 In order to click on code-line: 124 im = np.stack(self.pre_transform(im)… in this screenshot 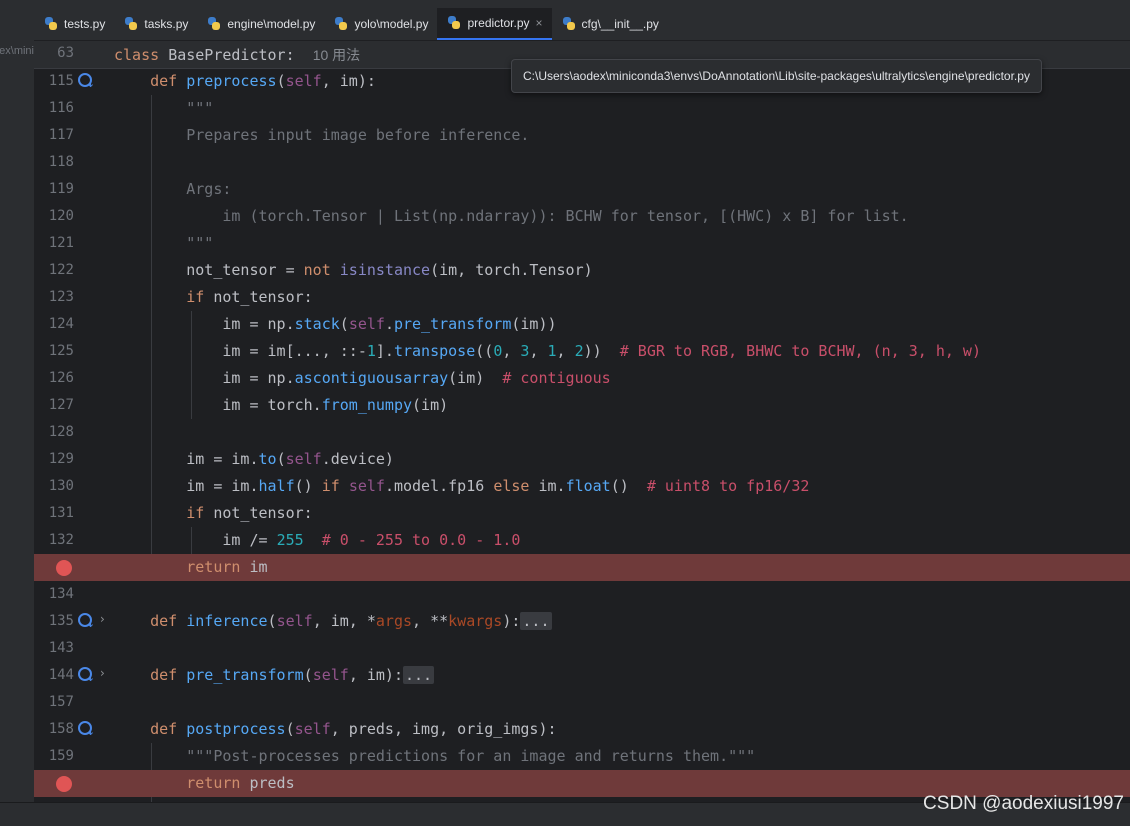, I will do `click(582, 324)`.